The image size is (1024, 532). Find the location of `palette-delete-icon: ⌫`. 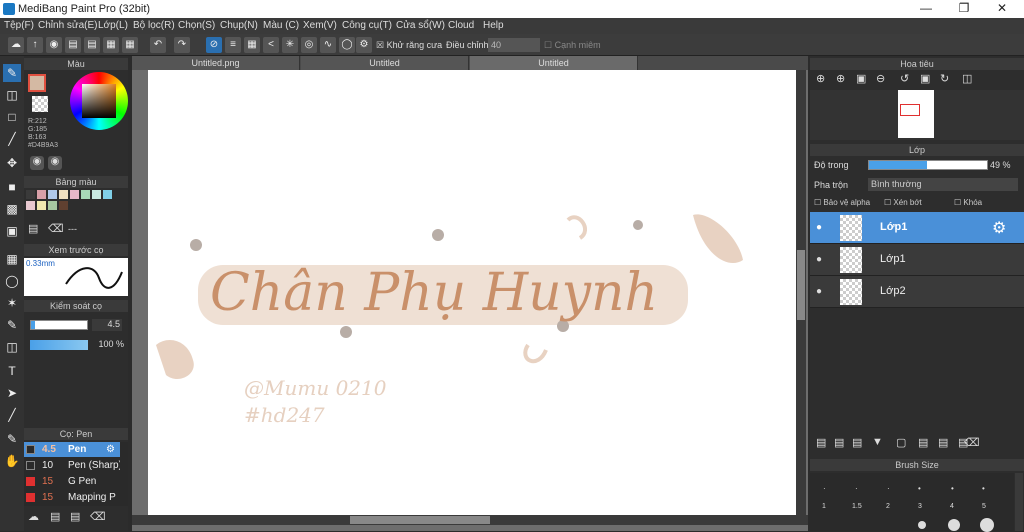

palette-delete-icon: ⌫ is located at coordinates (56, 228).